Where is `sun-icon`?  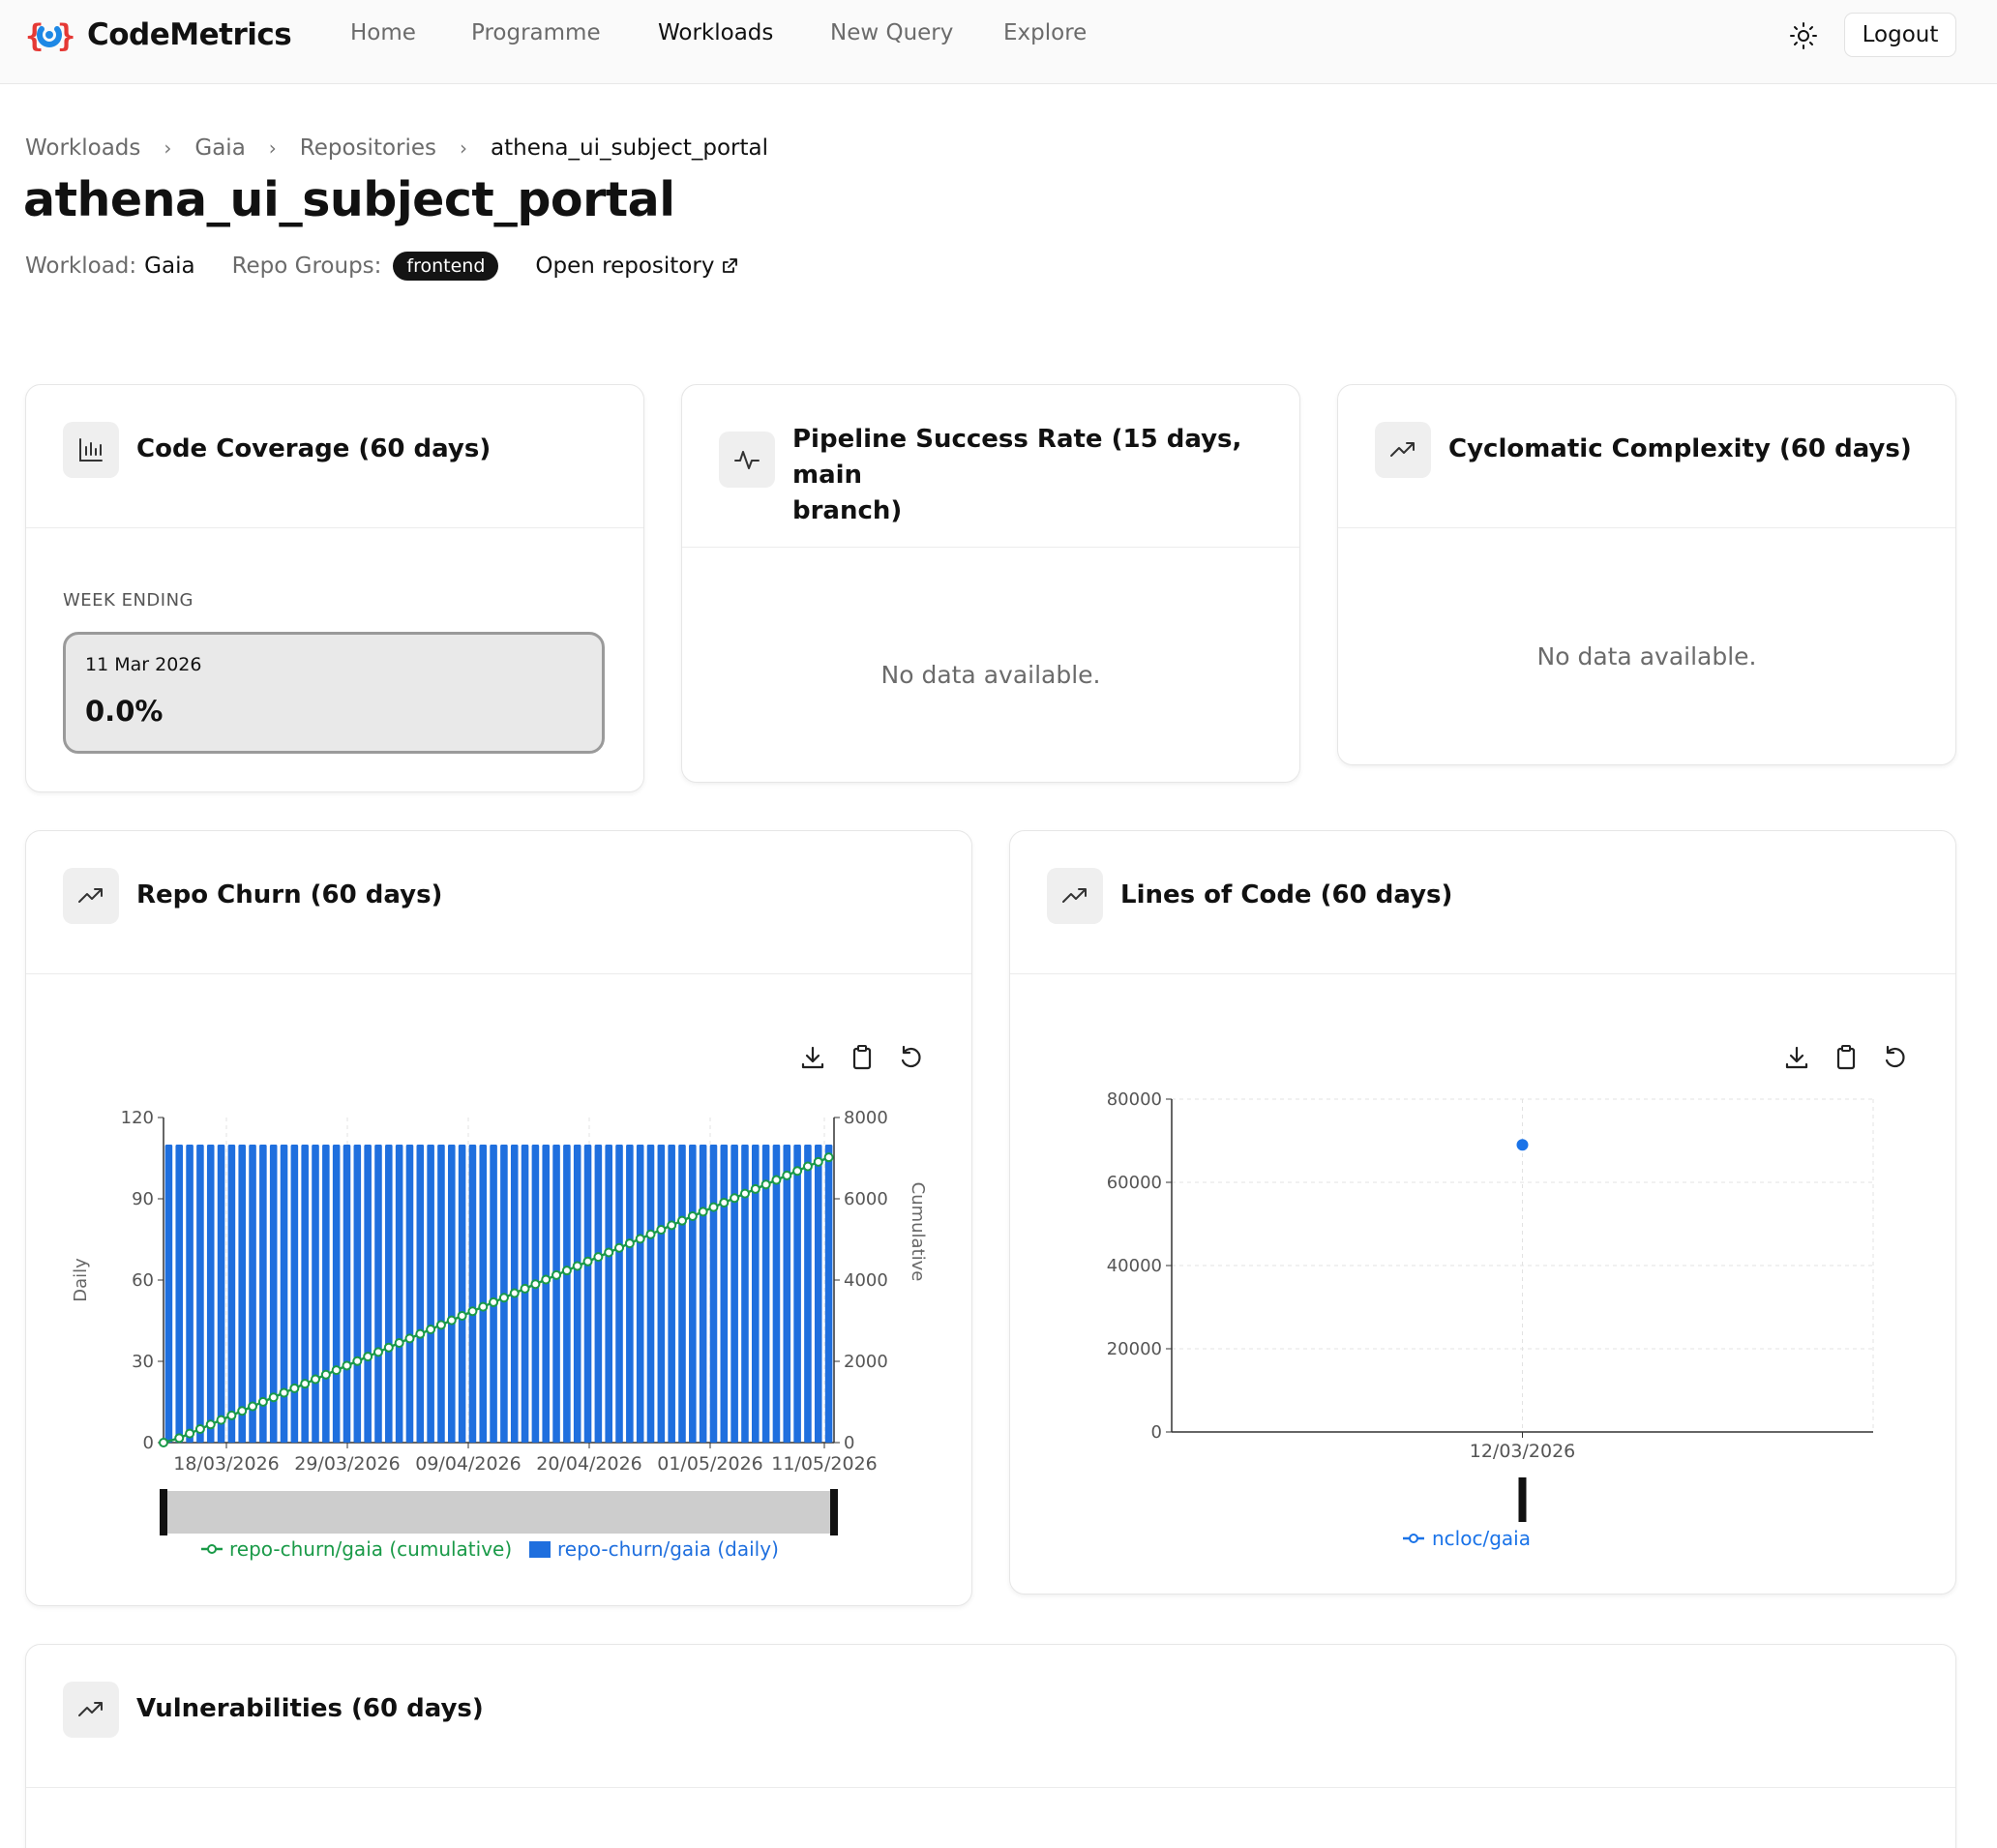 sun-icon is located at coordinates (1804, 35).